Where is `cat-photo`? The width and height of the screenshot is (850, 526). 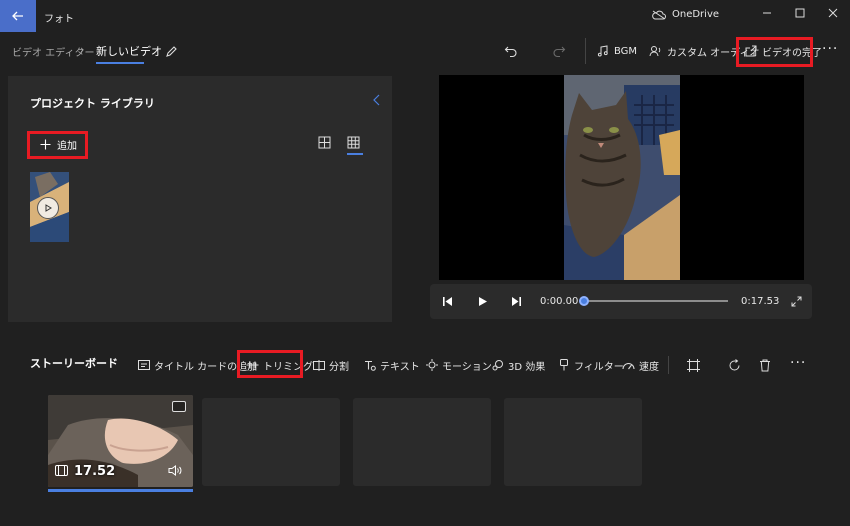
cat-photo is located at coordinates (622, 177).